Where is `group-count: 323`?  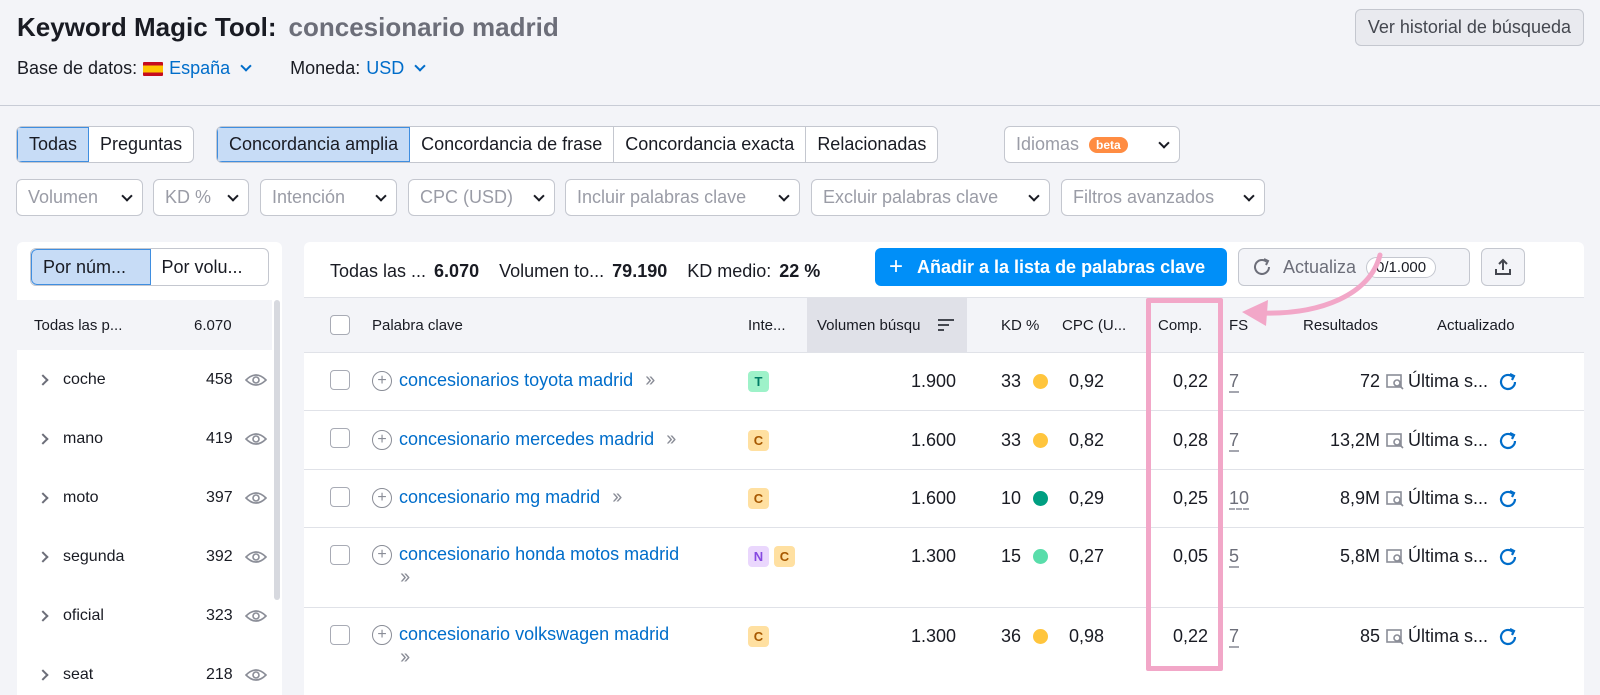 group-count: 323 is located at coordinates (219, 615).